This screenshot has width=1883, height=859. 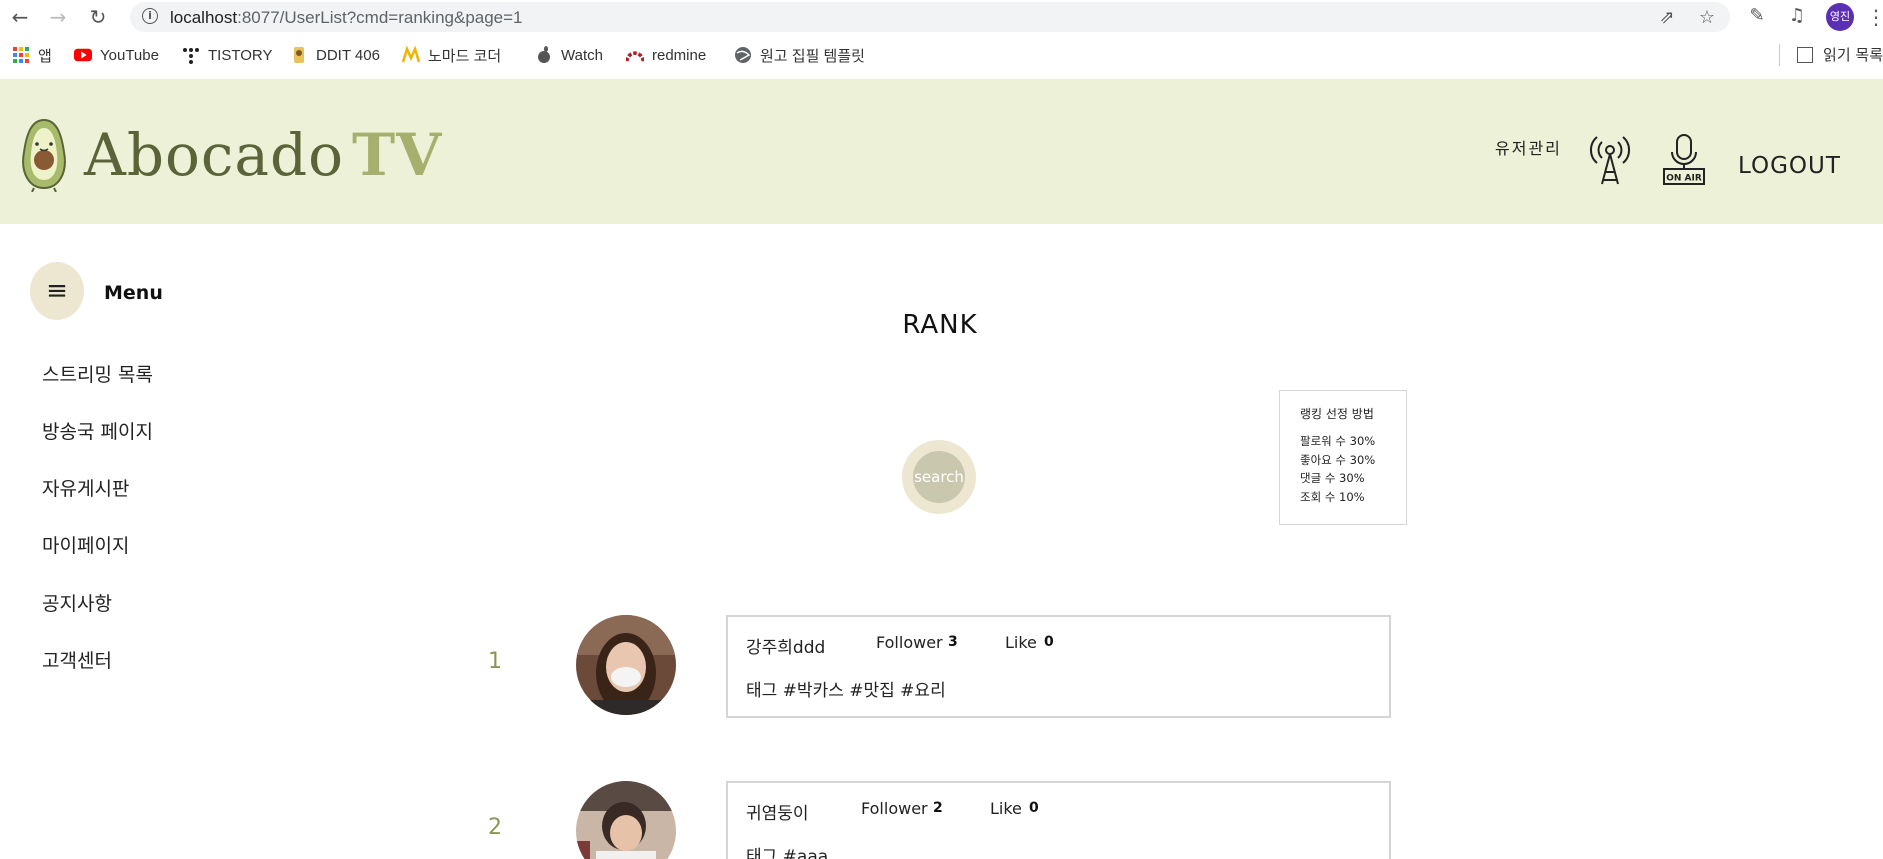 I want to click on broadcast-tower-icon, so click(x=1610, y=160).